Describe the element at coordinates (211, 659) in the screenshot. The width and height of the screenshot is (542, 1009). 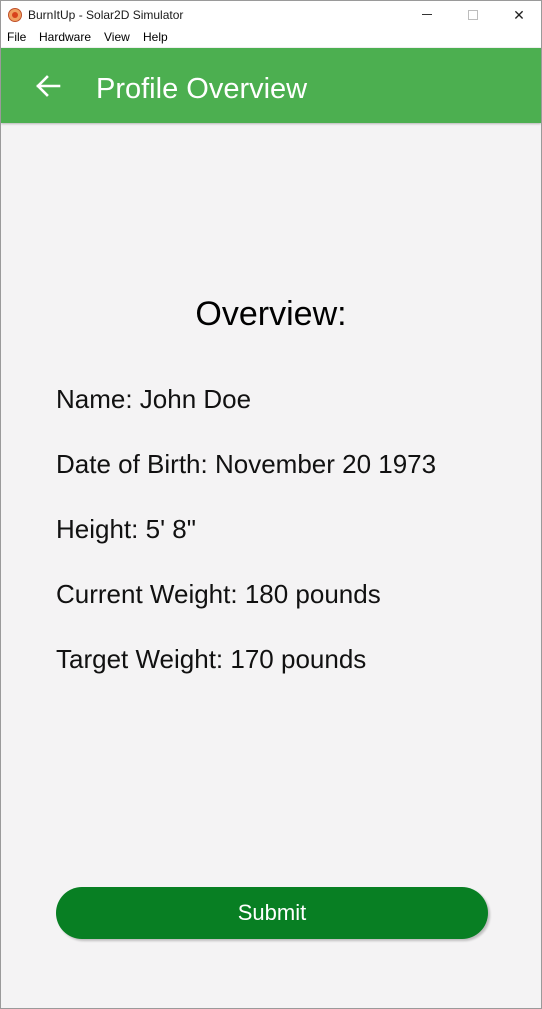
I see `target-weight-field: Target Weight: 170 pounds` at that location.